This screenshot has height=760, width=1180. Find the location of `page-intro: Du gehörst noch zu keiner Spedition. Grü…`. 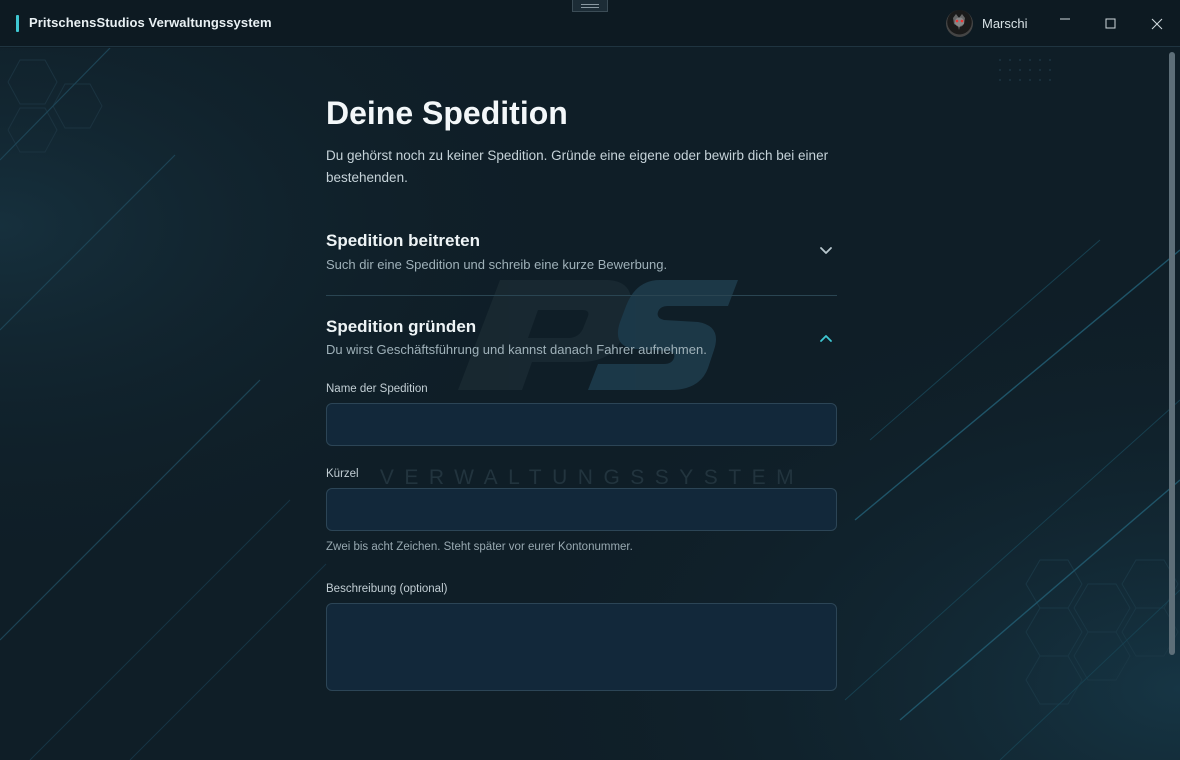

page-intro: Du gehörst noch zu keiner Spedition. Grü… is located at coordinates (577, 166).